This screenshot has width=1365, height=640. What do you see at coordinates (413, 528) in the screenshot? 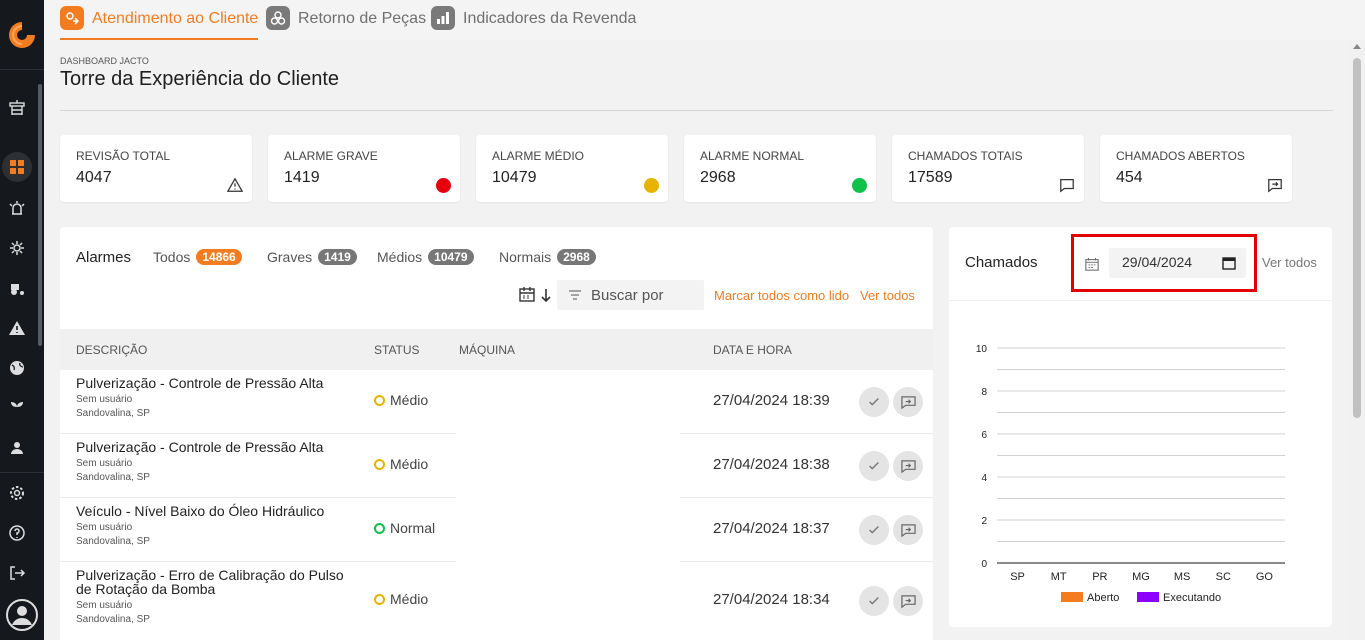
I see `status-label: Normal` at bounding box center [413, 528].